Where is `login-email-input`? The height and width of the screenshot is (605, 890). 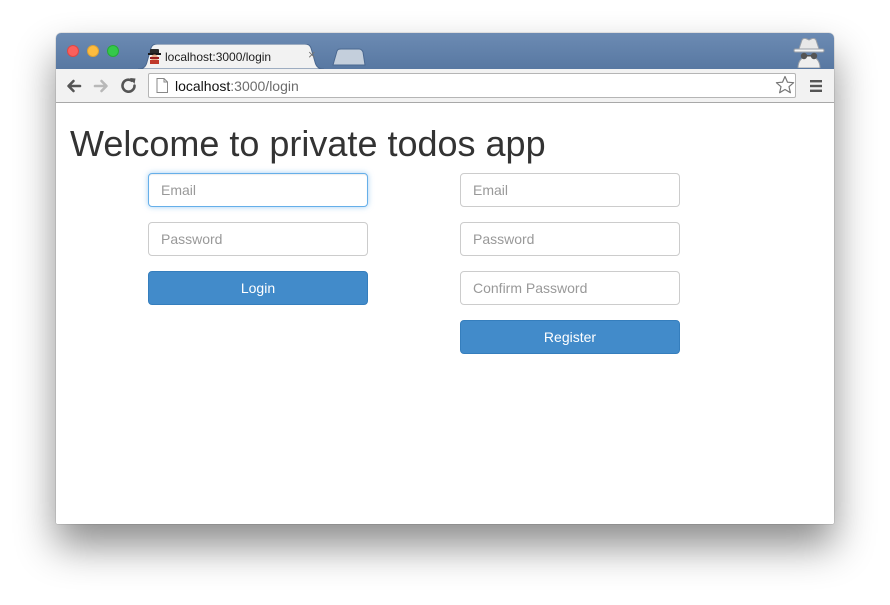 login-email-input is located at coordinates (258, 190).